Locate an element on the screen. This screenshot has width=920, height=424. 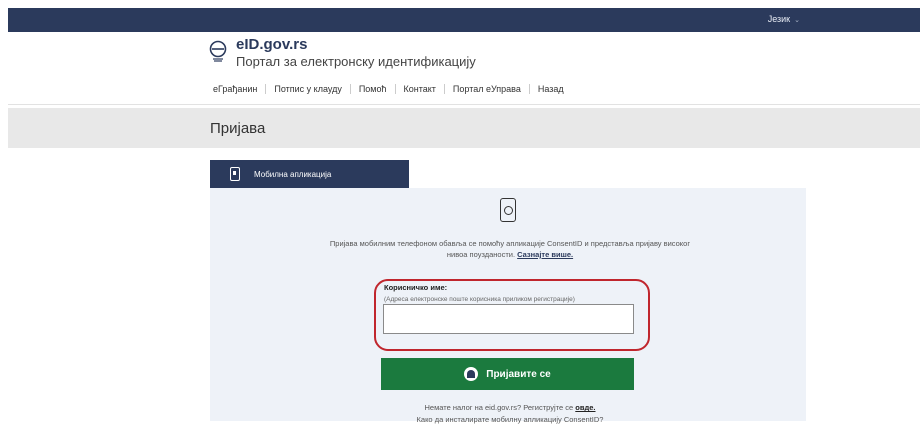
tab-label: Мобилна апликација is located at coordinates (293, 174).